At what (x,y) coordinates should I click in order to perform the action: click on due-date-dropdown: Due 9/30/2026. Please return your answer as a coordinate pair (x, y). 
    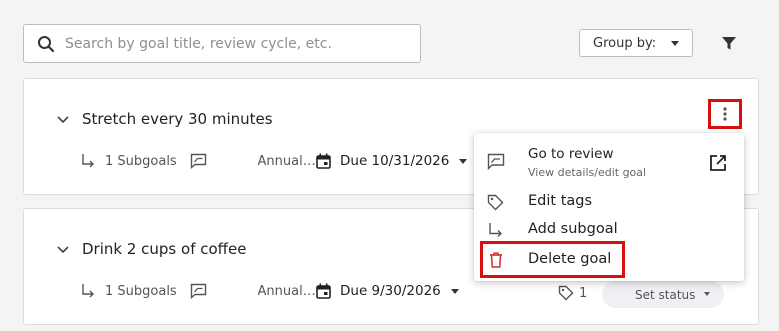
    Looking at the image, I should click on (387, 291).